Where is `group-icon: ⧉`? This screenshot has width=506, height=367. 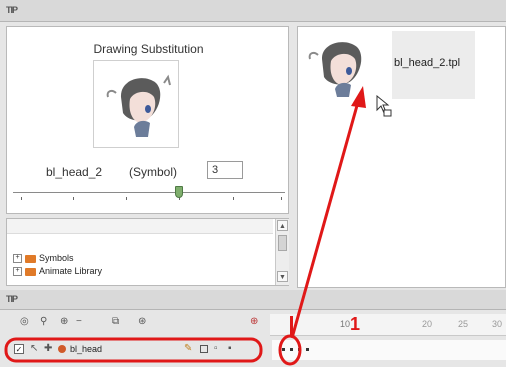 group-icon: ⧉ is located at coordinates (115, 322).